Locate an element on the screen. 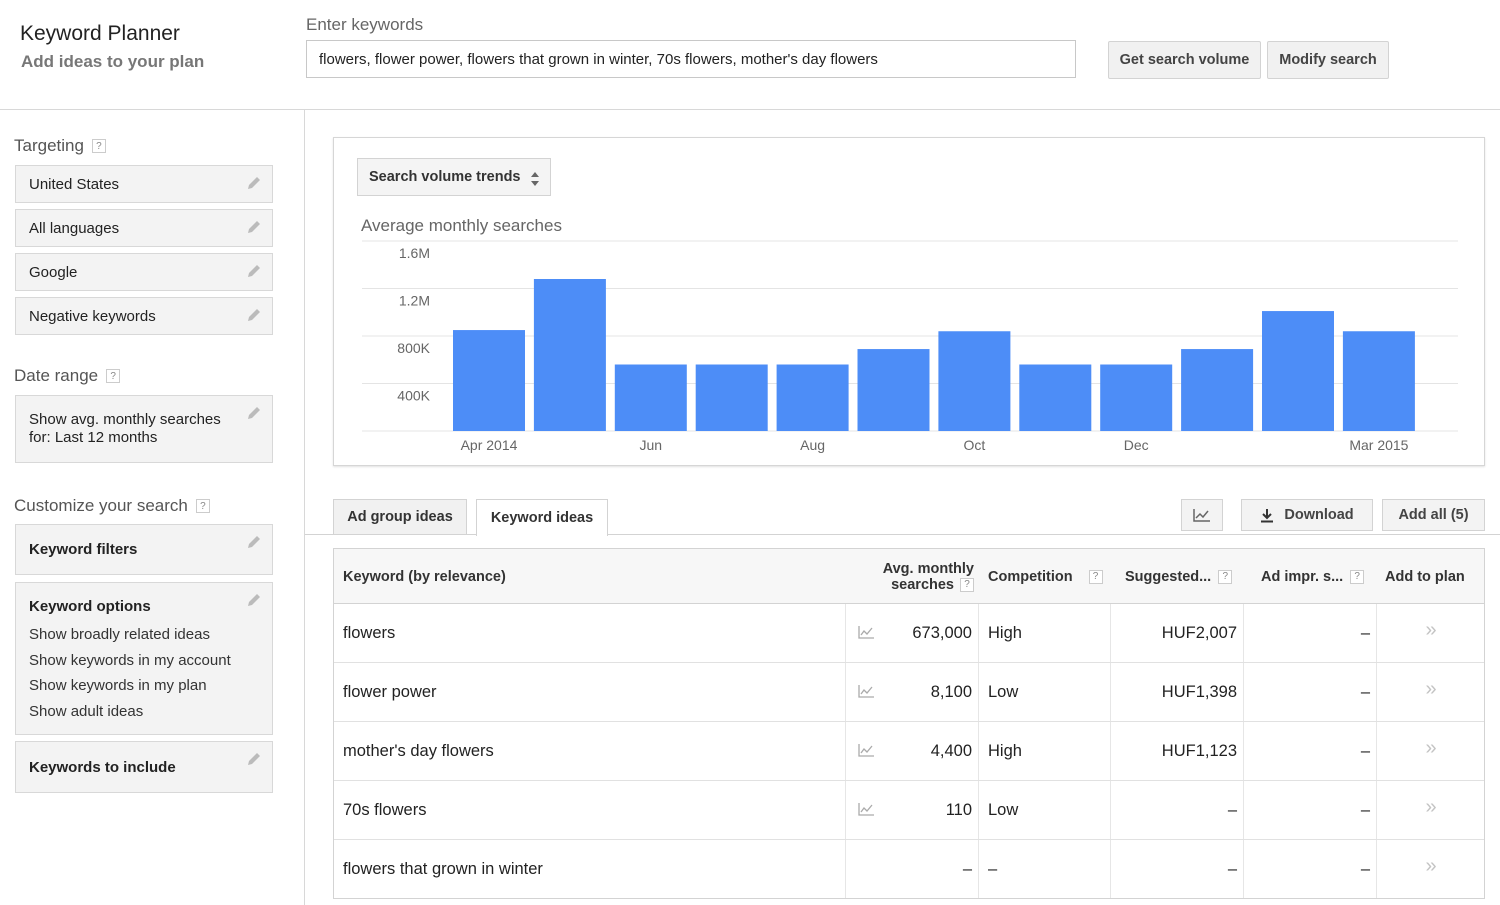  x-tick-label: Apr 2014 is located at coordinates (489, 445).